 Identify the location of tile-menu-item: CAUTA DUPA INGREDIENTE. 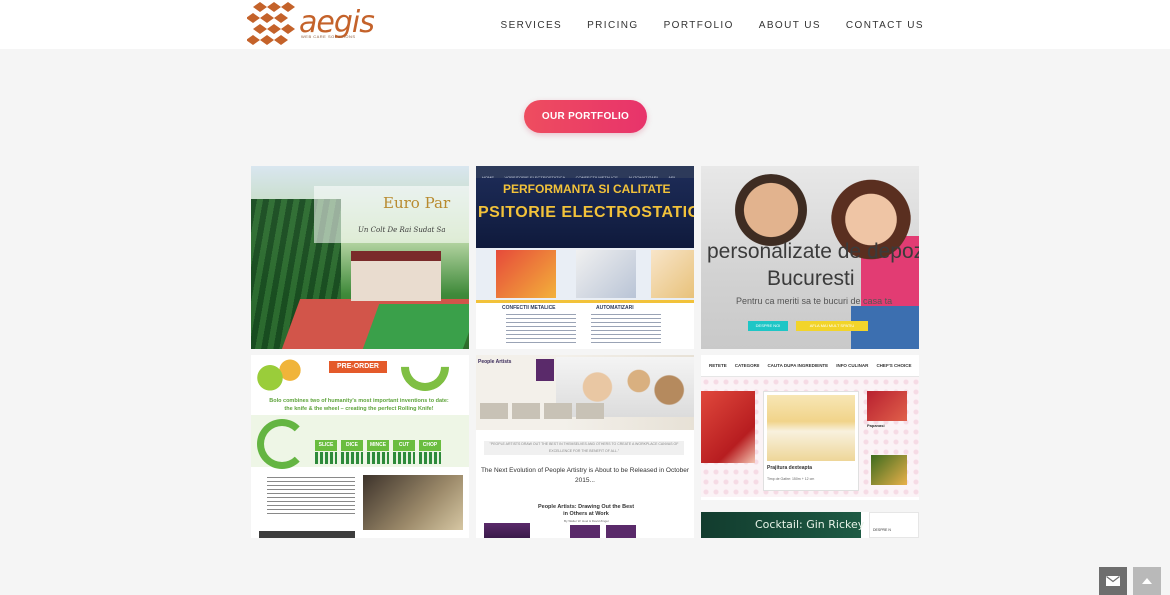
(798, 365).